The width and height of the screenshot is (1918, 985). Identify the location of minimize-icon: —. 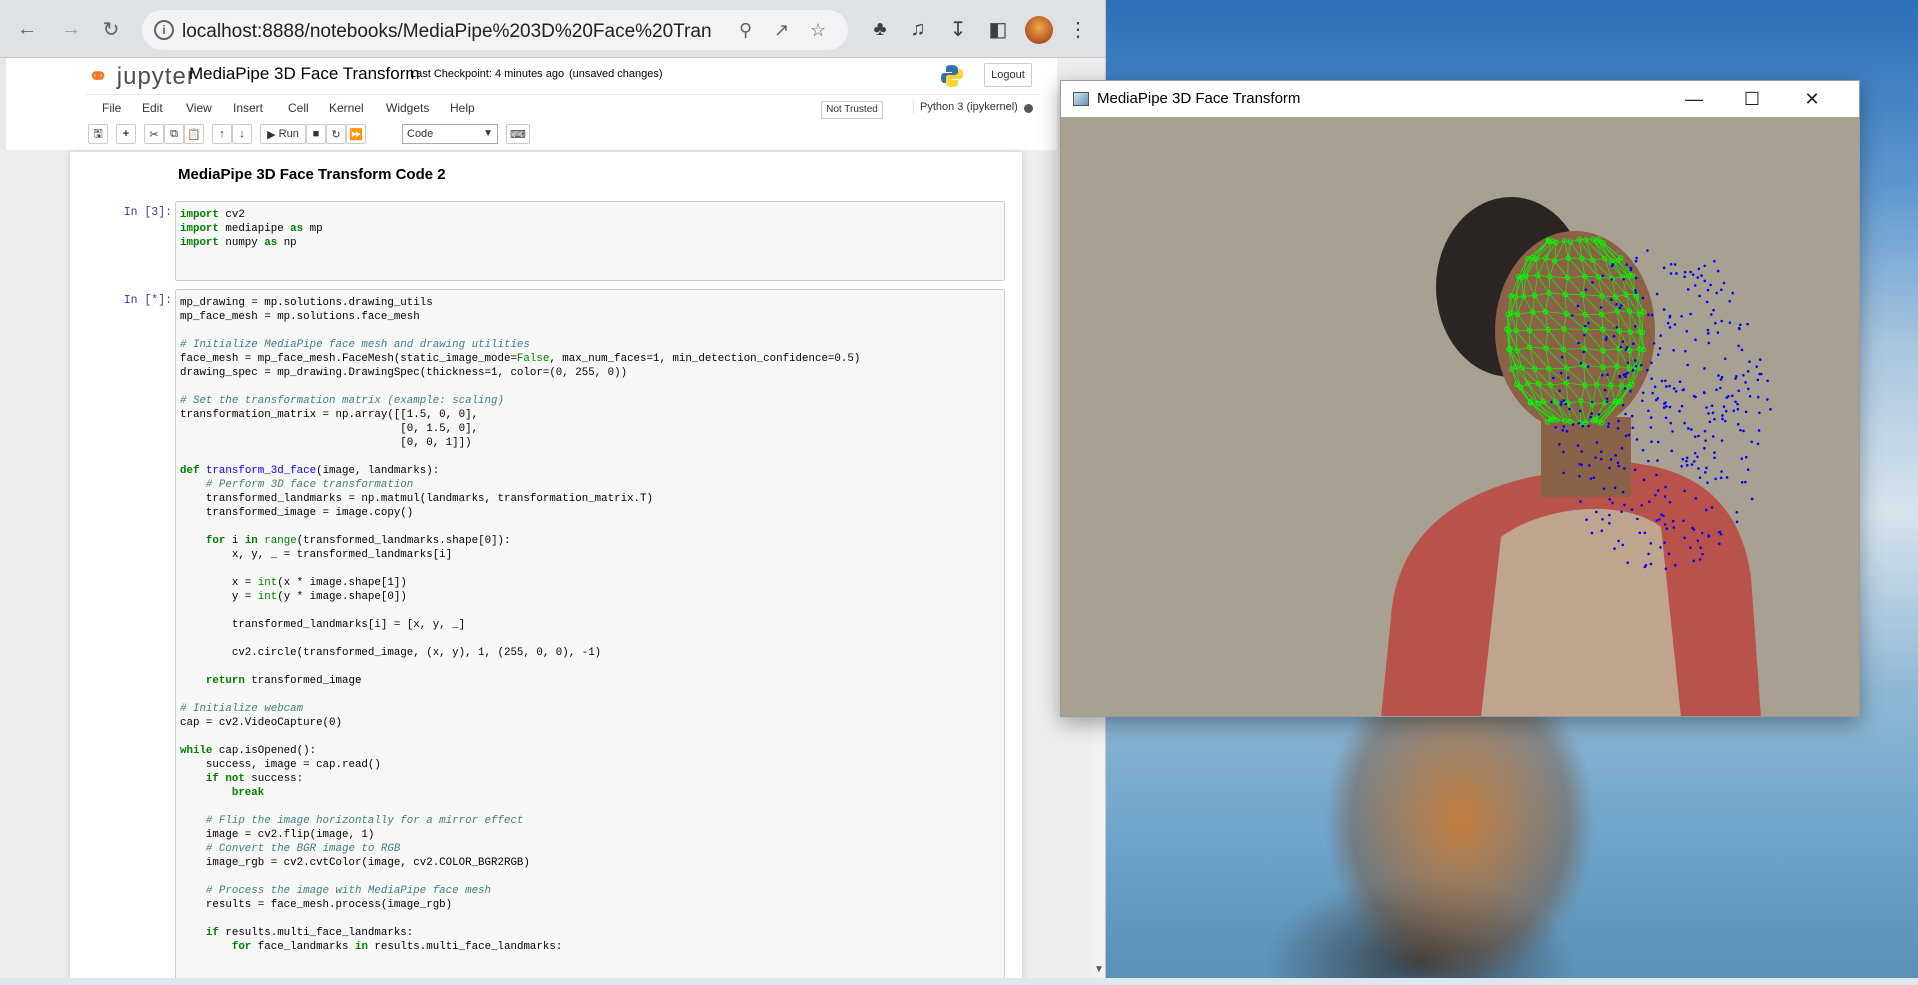
(1694, 99).